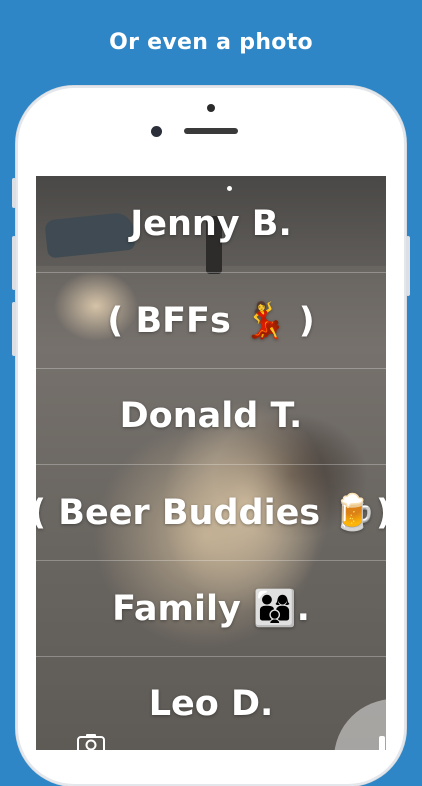 This screenshot has height=786, width=422. I want to click on earpiece-speaker, so click(211, 131).